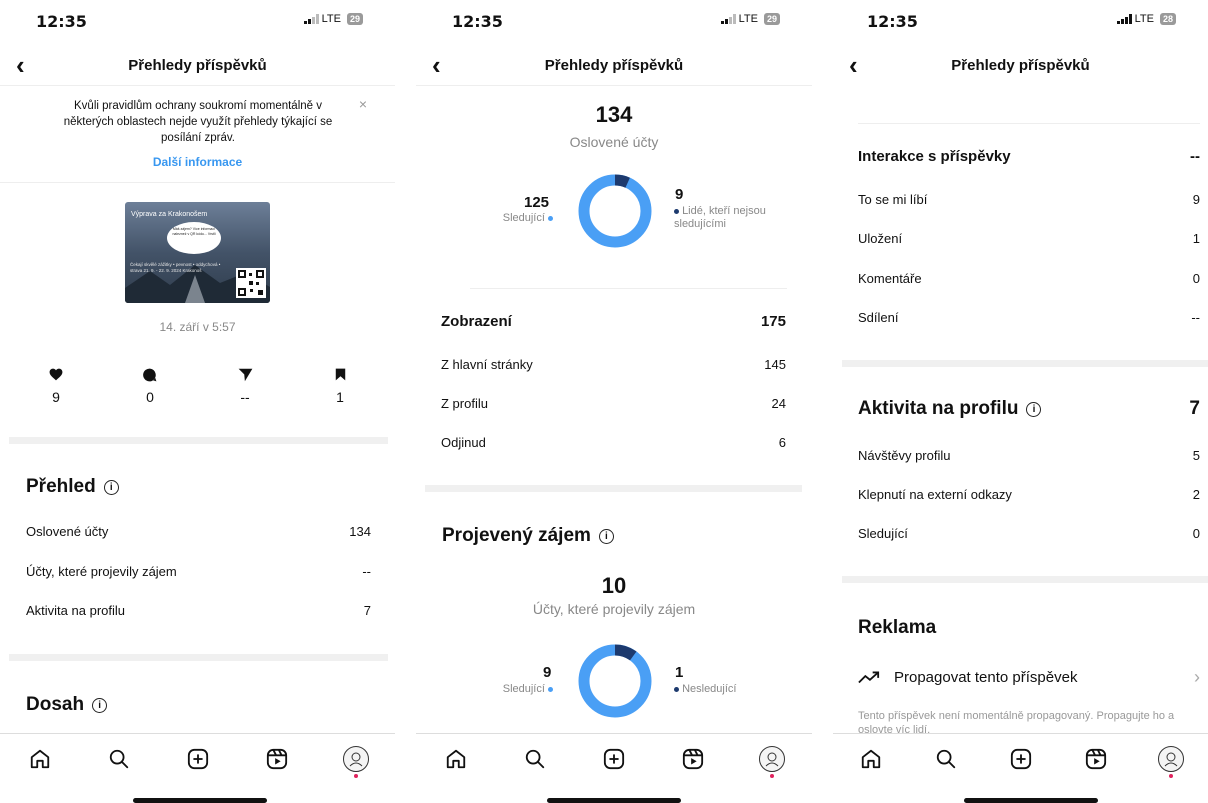 This screenshot has height=803, width=1208. I want to click on row-label: Sledující, so click(883, 533).